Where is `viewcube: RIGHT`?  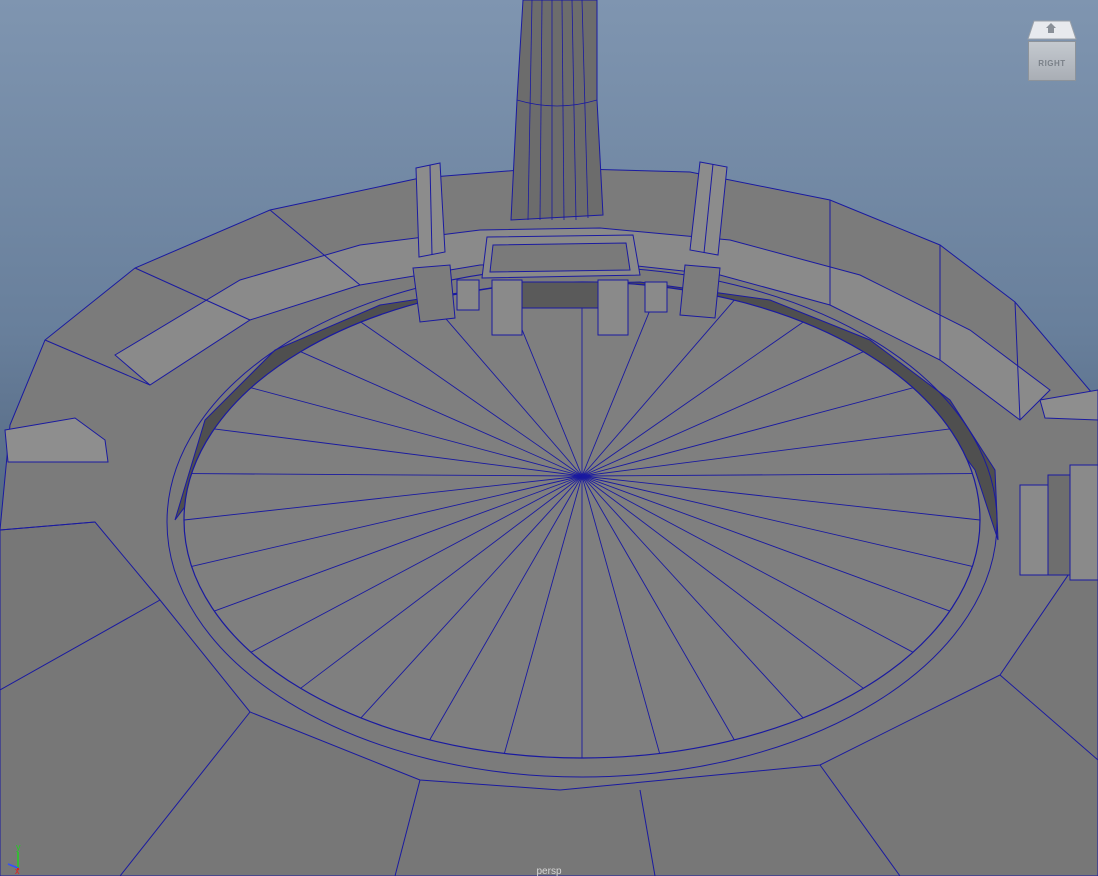 viewcube: RIGHT is located at coordinates (1052, 51).